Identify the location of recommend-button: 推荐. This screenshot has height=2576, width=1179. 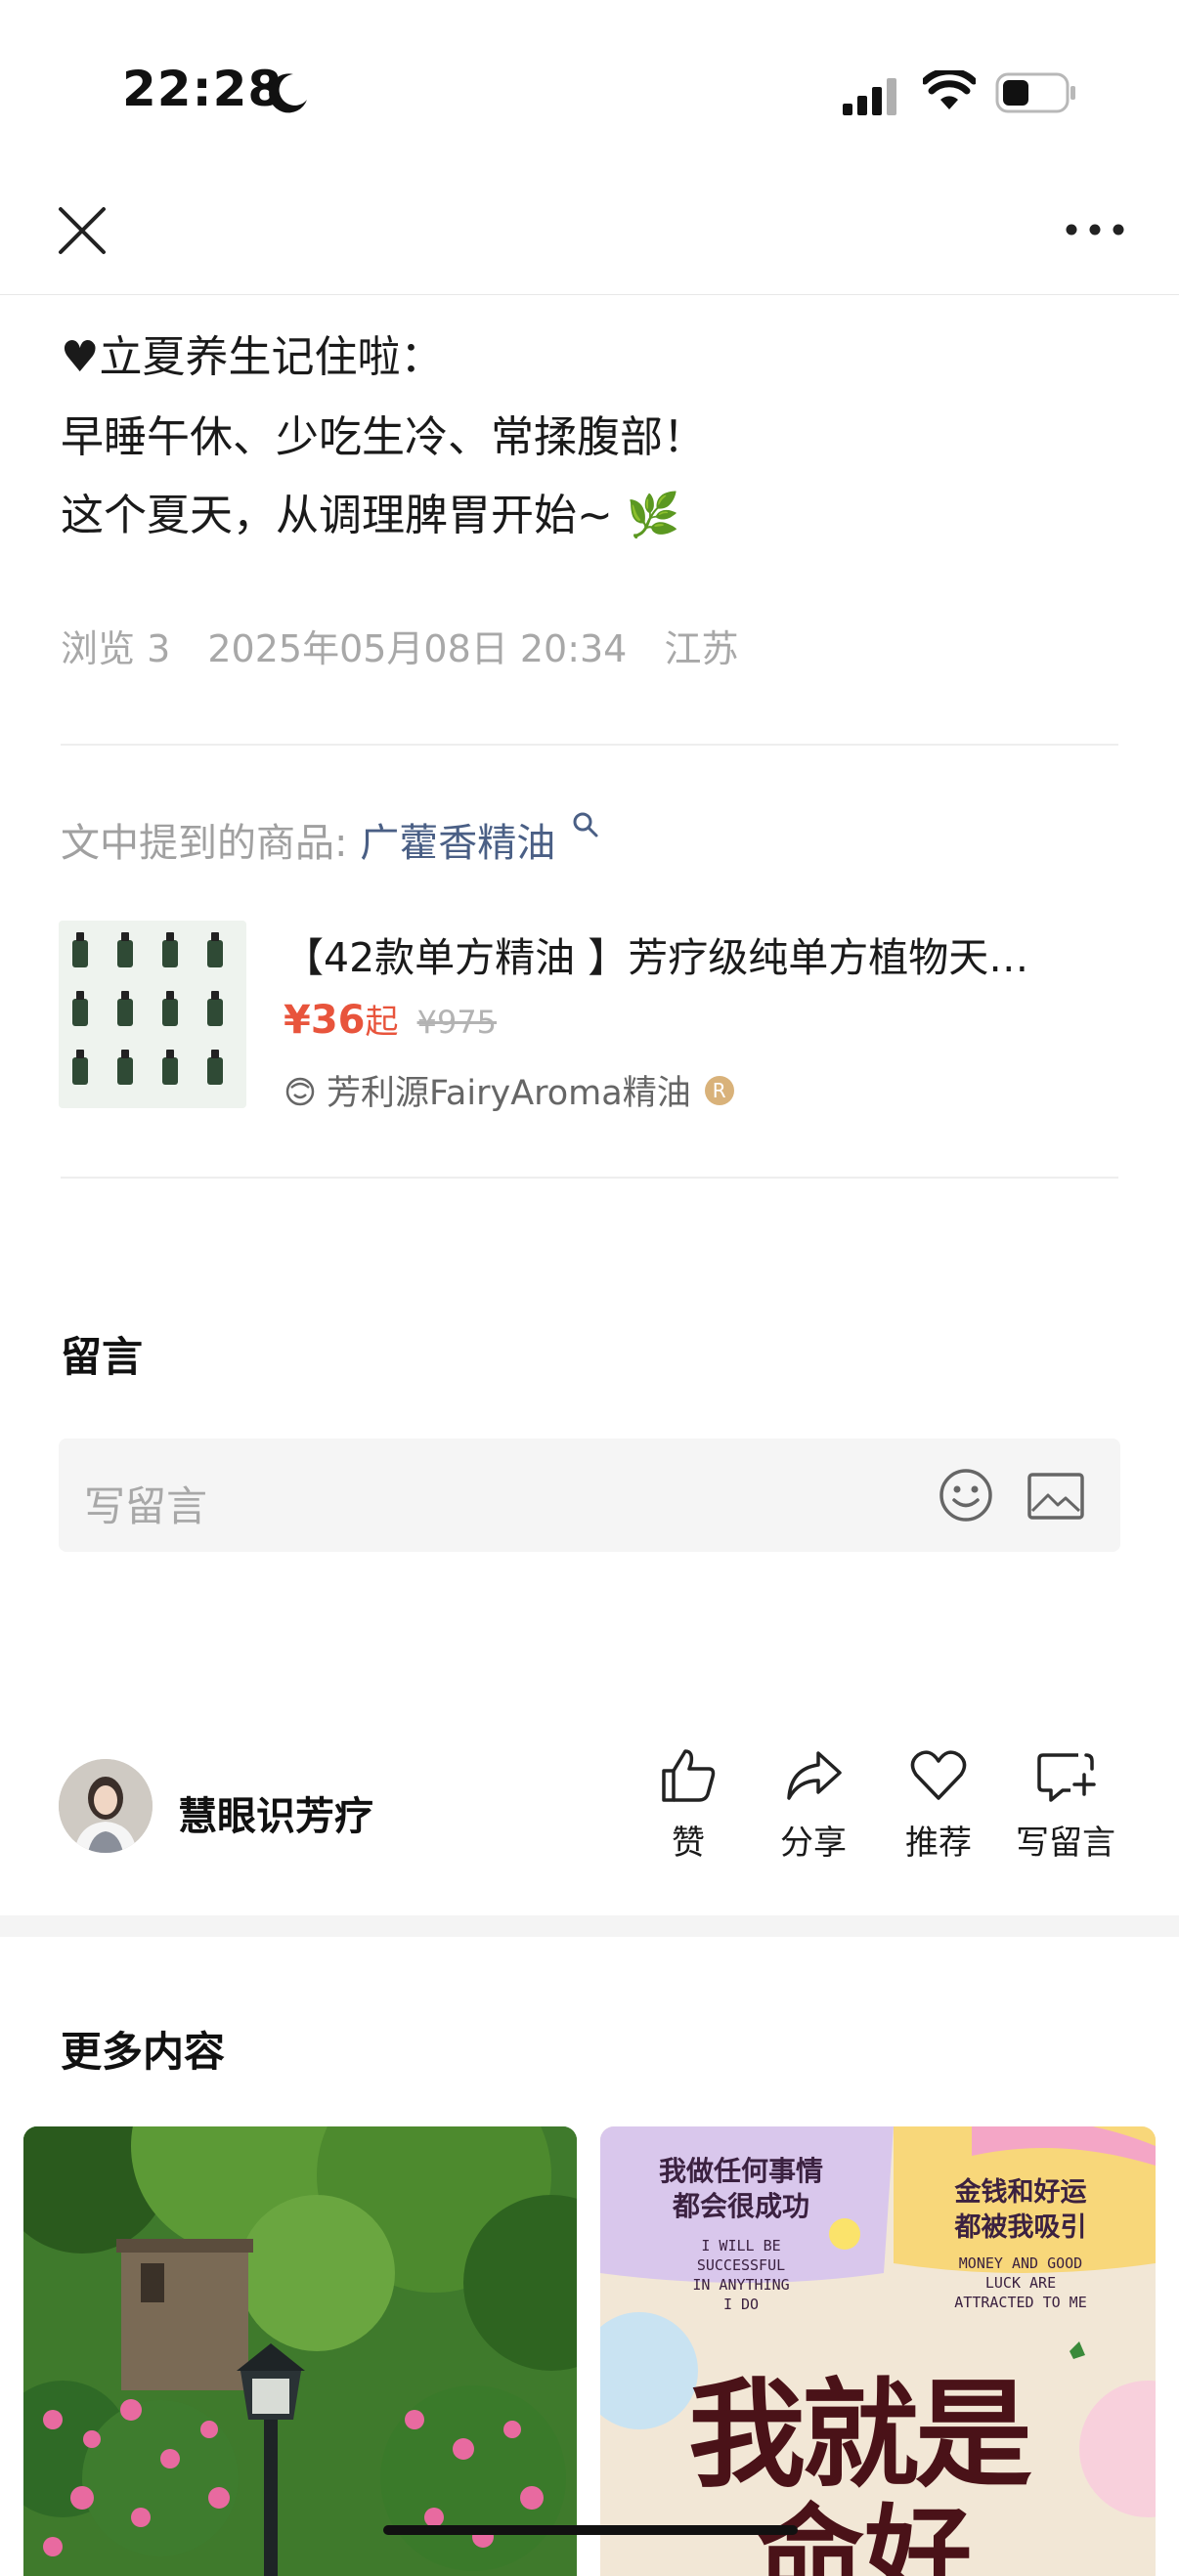
(938, 1805).